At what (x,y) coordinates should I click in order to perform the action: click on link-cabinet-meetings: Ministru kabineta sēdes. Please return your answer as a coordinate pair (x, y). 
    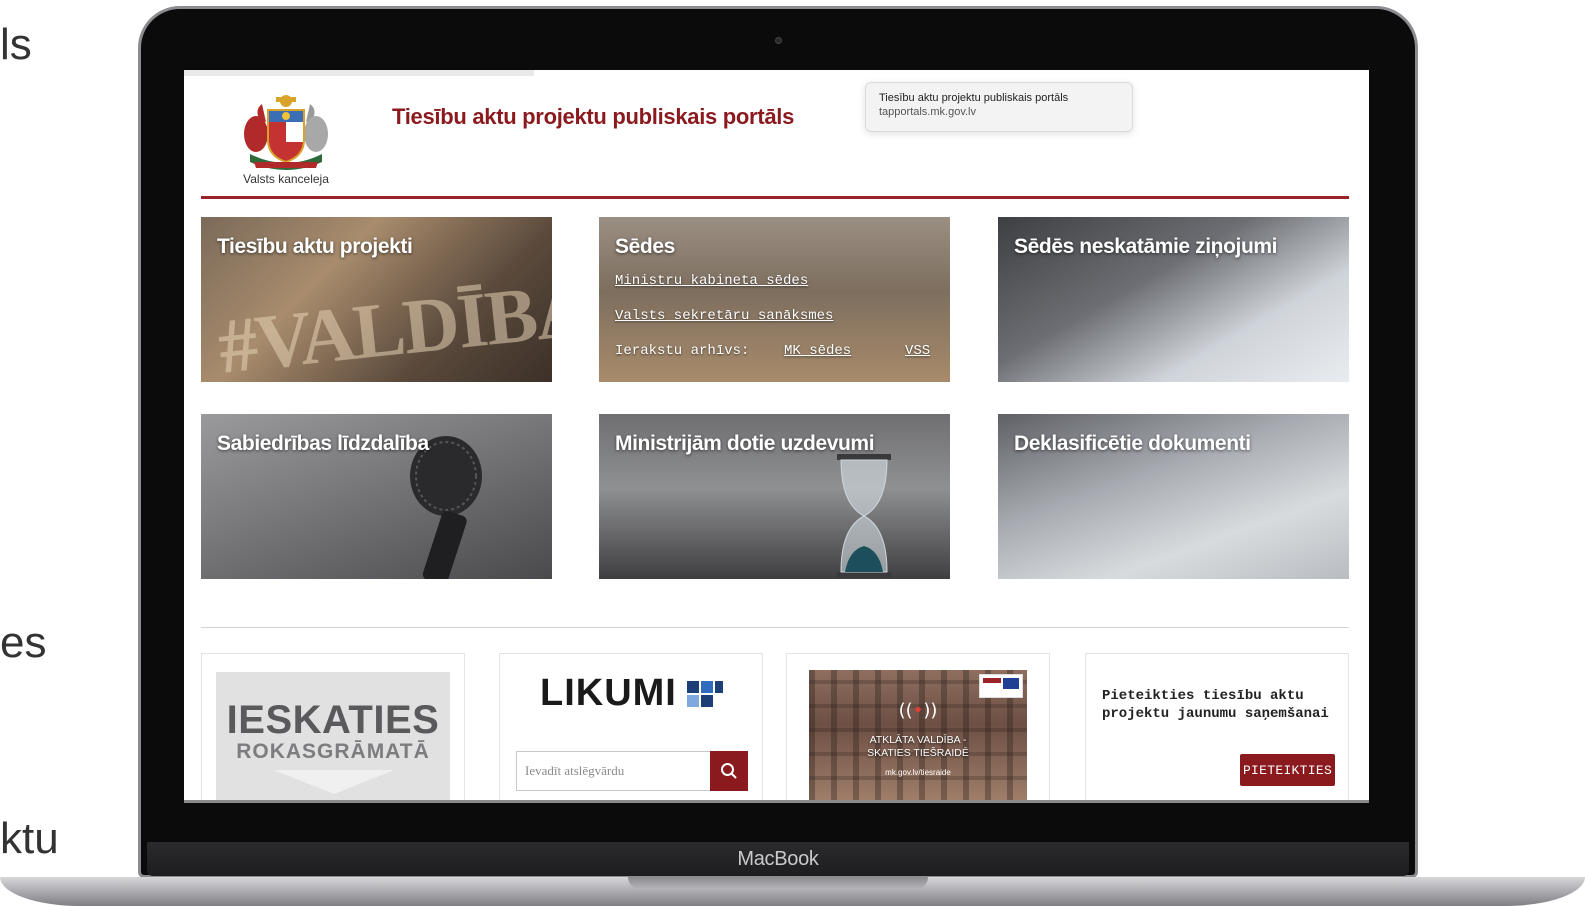
    Looking at the image, I should click on (711, 281).